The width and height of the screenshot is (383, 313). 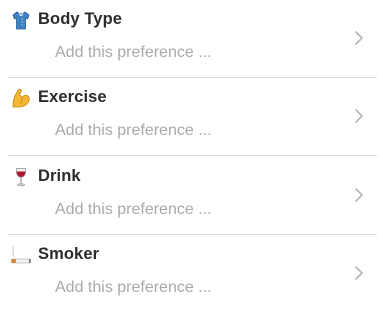 I want to click on preference-title: Exercise, so click(x=72, y=97).